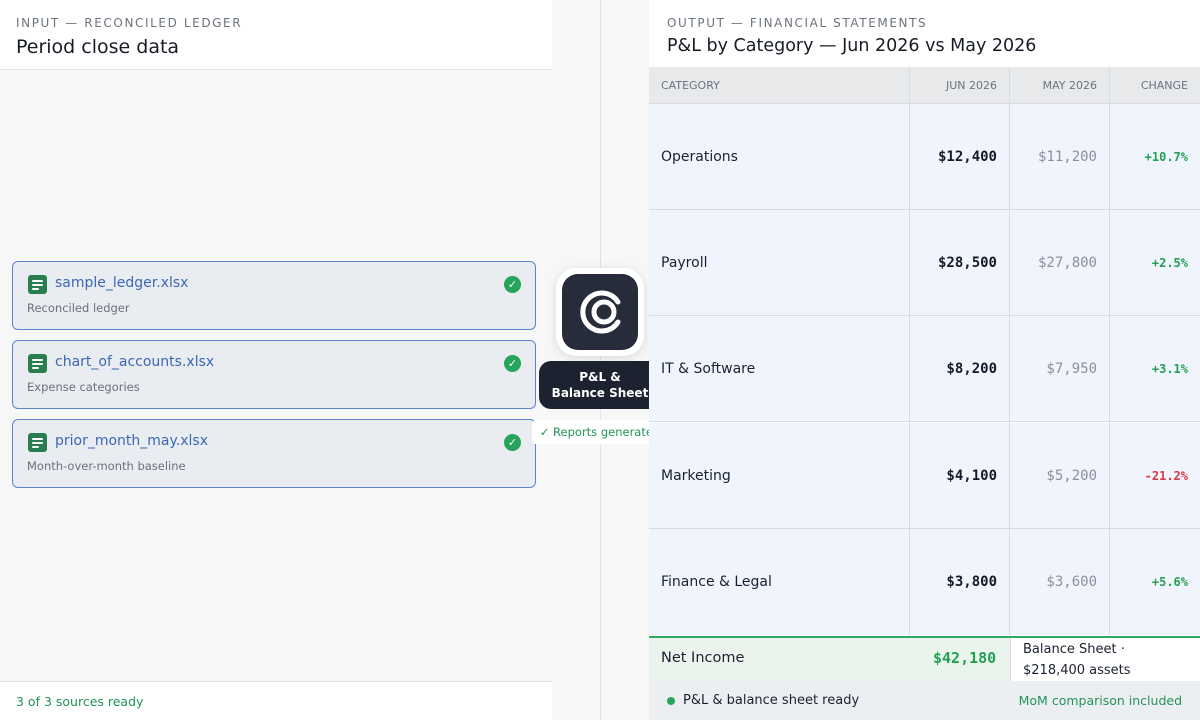  Describe the element at coordinates (924, 369) in the screenshot. I see `table-row: IT & Software $8,200 $7,950 +3.1%` at that location.